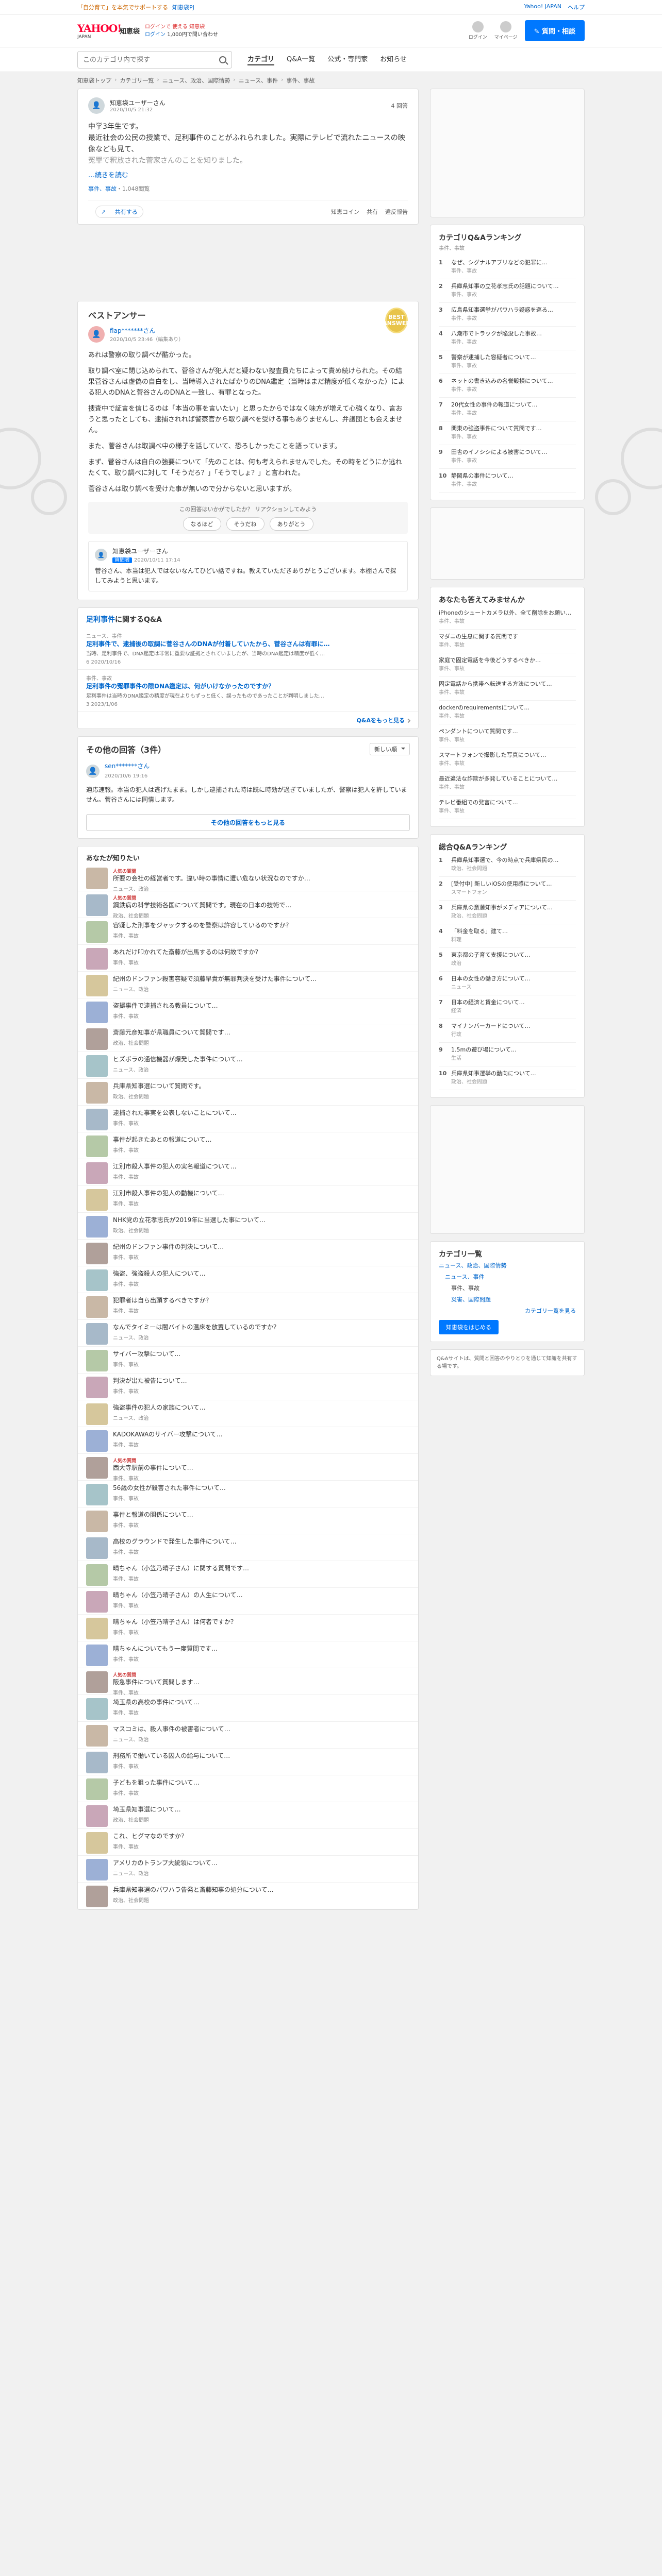 This screenshot has width=662, height=2576. Describe the element at coordinates (261, 1300) in the screenshot. I see `recommended-question: 犯罪者は自ら出頭するべきですか？` at that location.